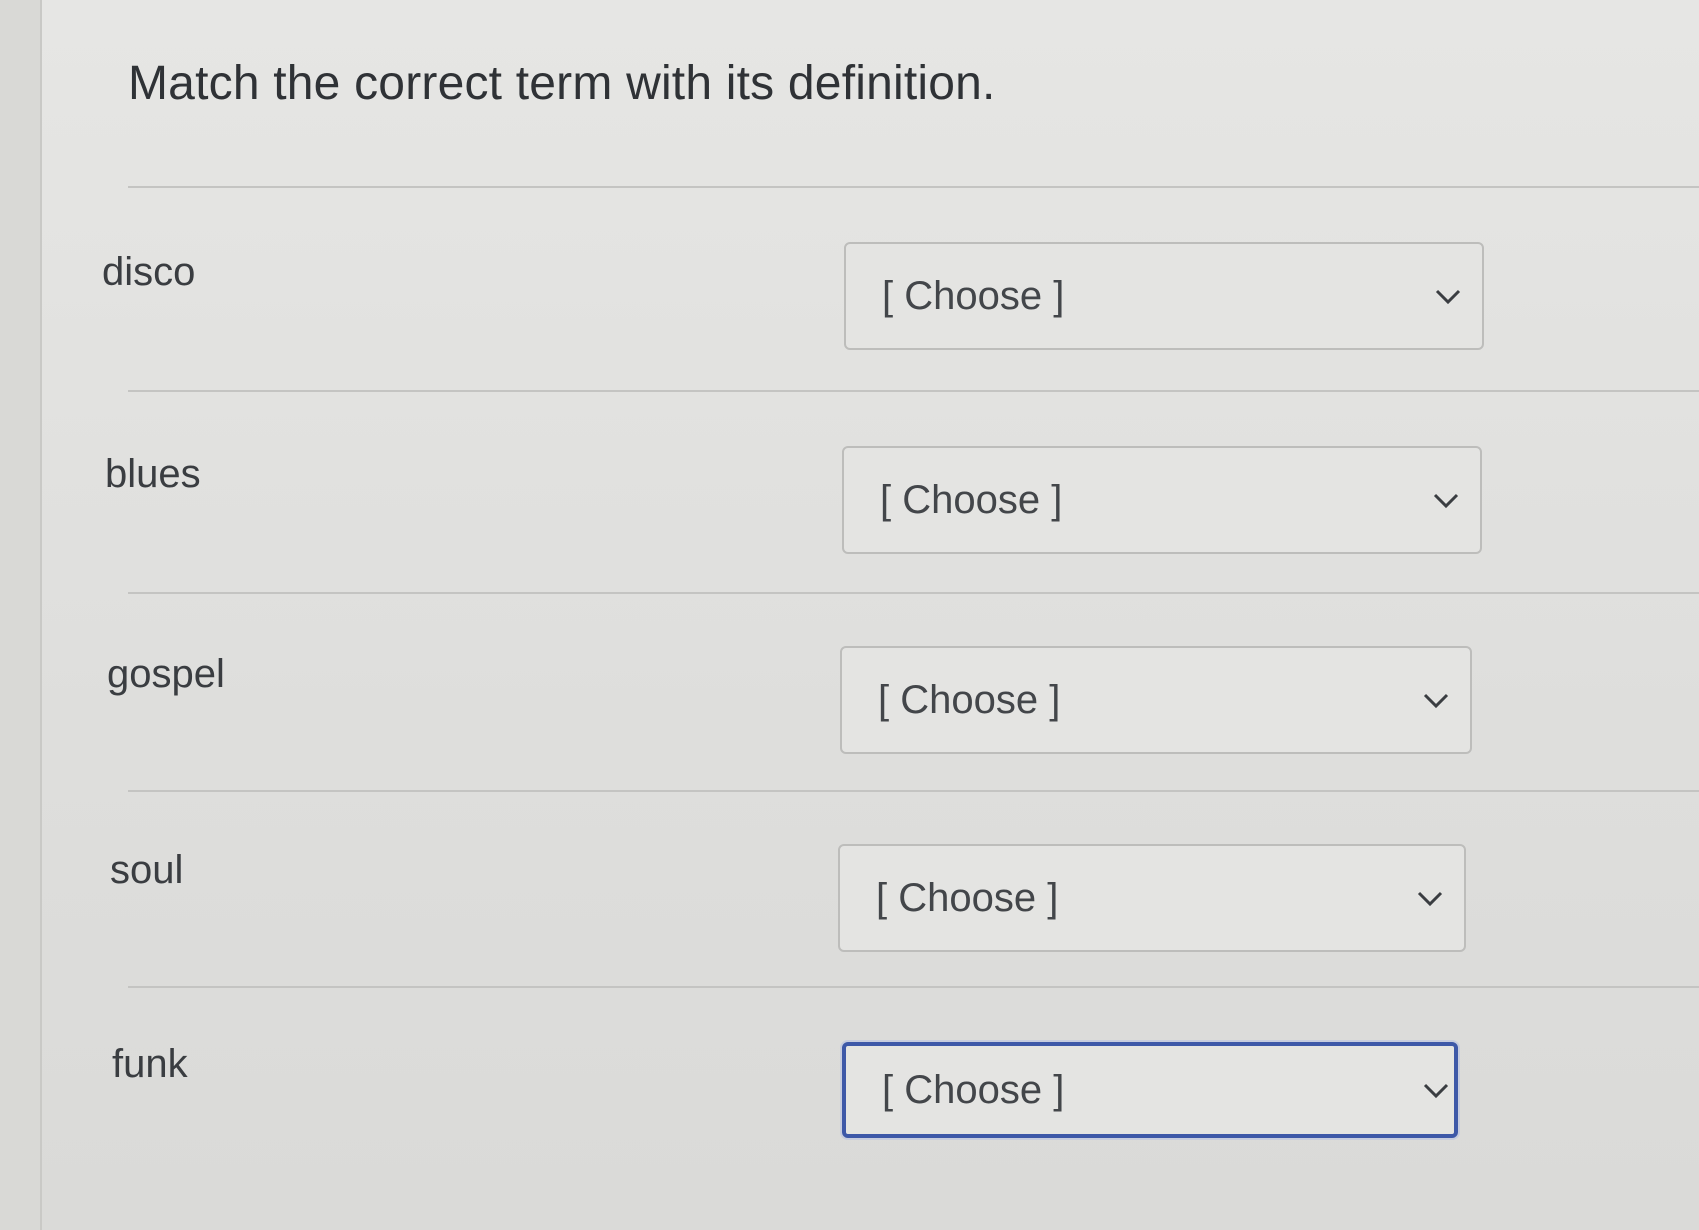 The width and height of the screenshot is (1699, 1230). I want to click on definition-select-soul: [ Choose ], so click(1152, 898).